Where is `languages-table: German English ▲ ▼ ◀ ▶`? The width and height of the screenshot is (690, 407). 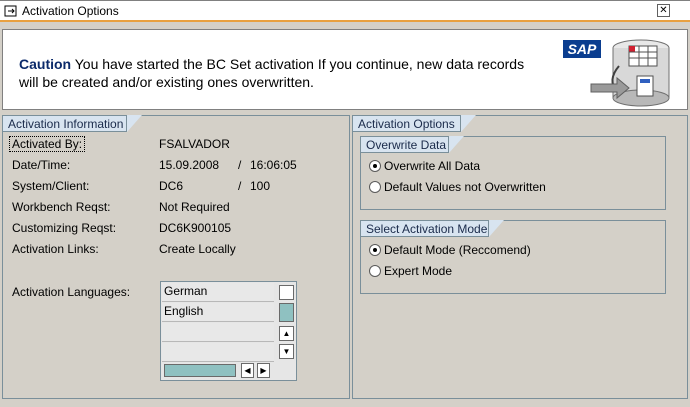 languages-table: German English ▲ ▼ ◀ ▶ is located at coordinates (228, 331).